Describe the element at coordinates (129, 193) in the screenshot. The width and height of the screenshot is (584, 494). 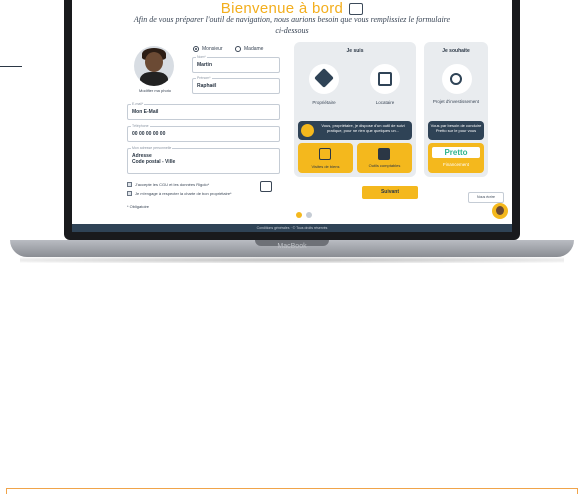
I see `charter-checkbox` at that location.